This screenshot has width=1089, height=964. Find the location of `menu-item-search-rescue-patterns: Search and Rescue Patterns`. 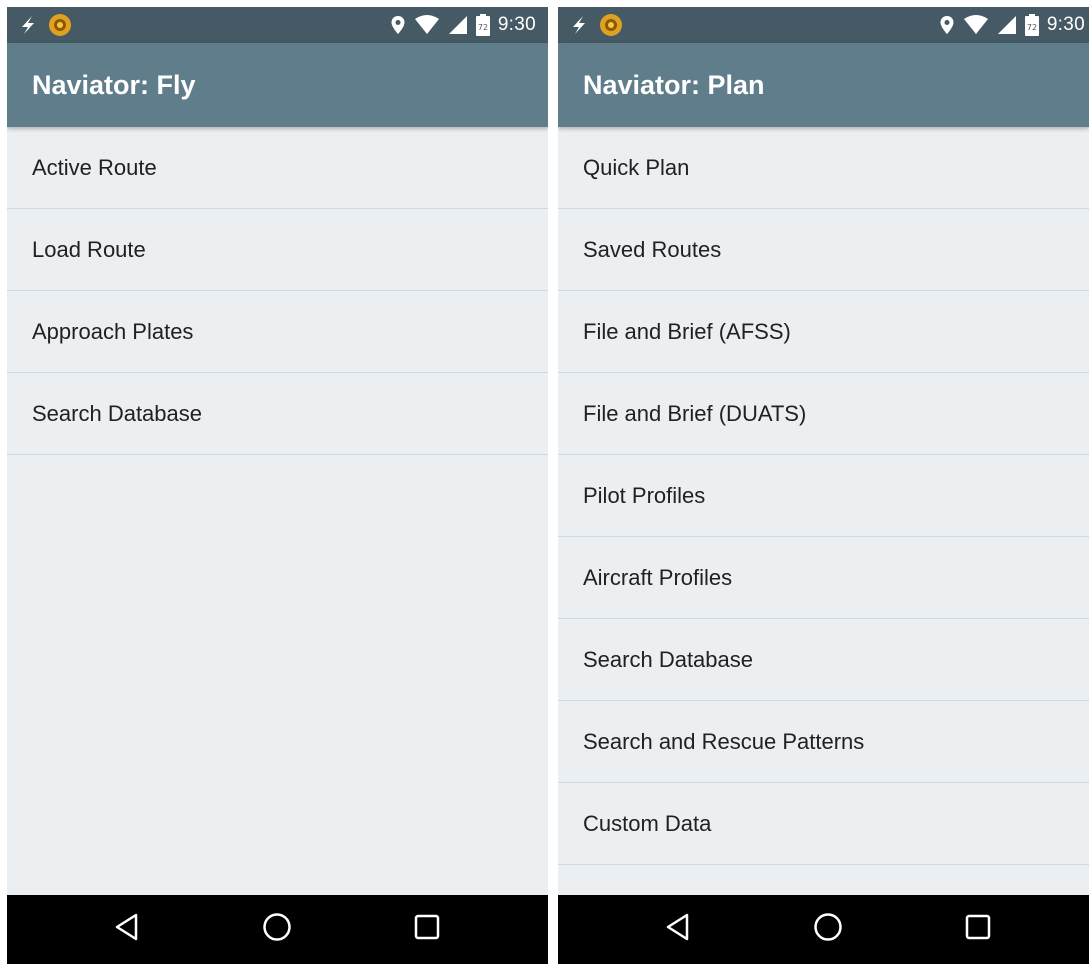

menu-item-search-rescue-patterns: Search and Rescue Patterns is located at coordinates (823, 742).